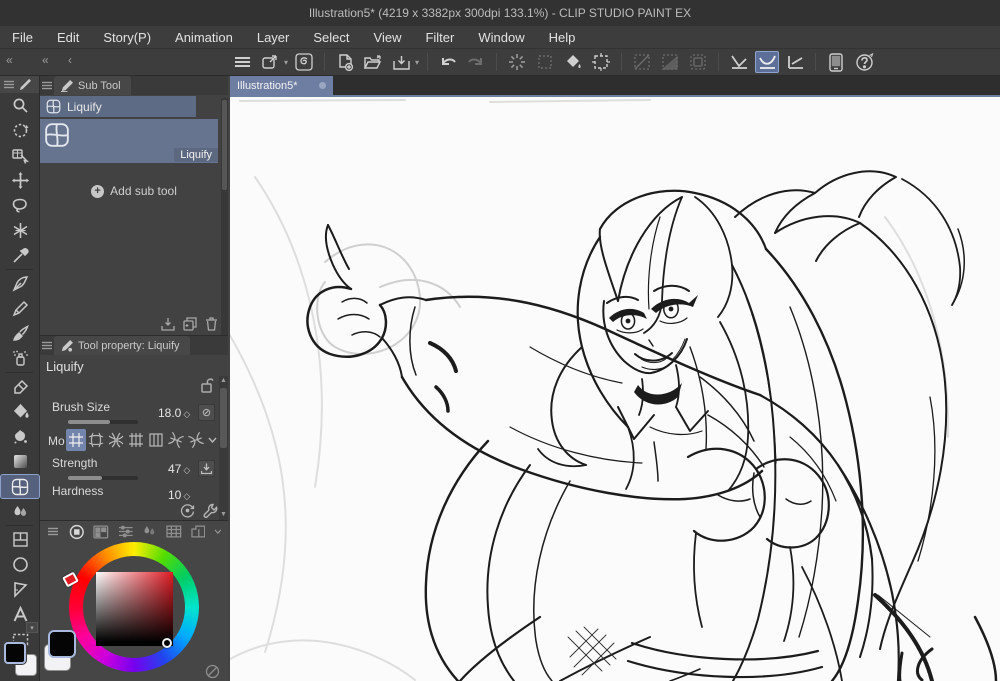  I want to click on blend-tool, so click(20, 511).